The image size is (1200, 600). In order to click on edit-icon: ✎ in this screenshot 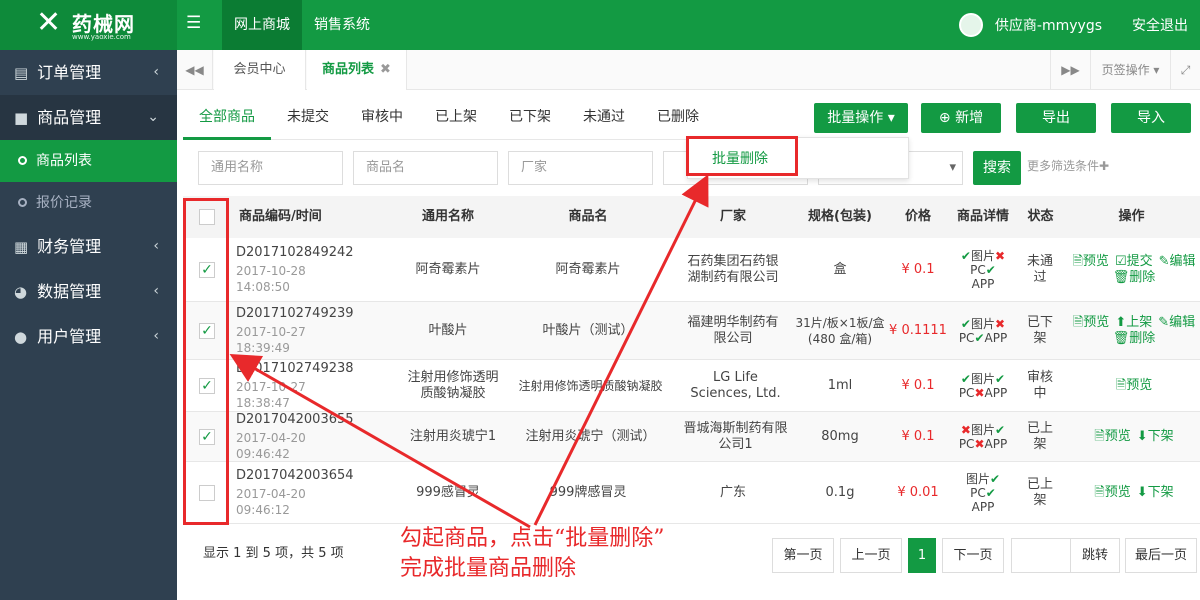, I will do `click(1164, 322)`.